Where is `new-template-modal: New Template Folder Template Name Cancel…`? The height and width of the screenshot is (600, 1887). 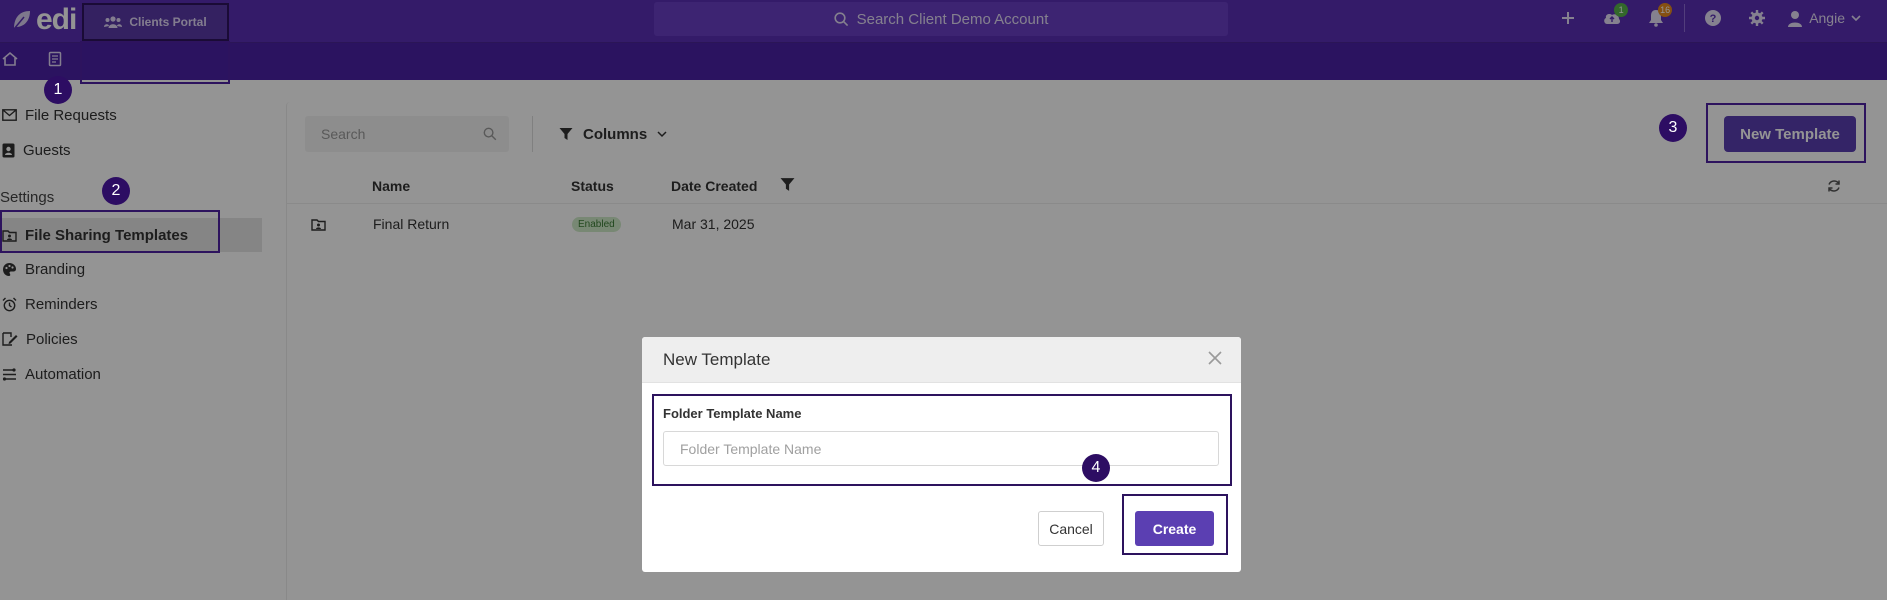 new-template-modal: New Template Folder Template Name Cancel… is located at coordinates (941, 454).